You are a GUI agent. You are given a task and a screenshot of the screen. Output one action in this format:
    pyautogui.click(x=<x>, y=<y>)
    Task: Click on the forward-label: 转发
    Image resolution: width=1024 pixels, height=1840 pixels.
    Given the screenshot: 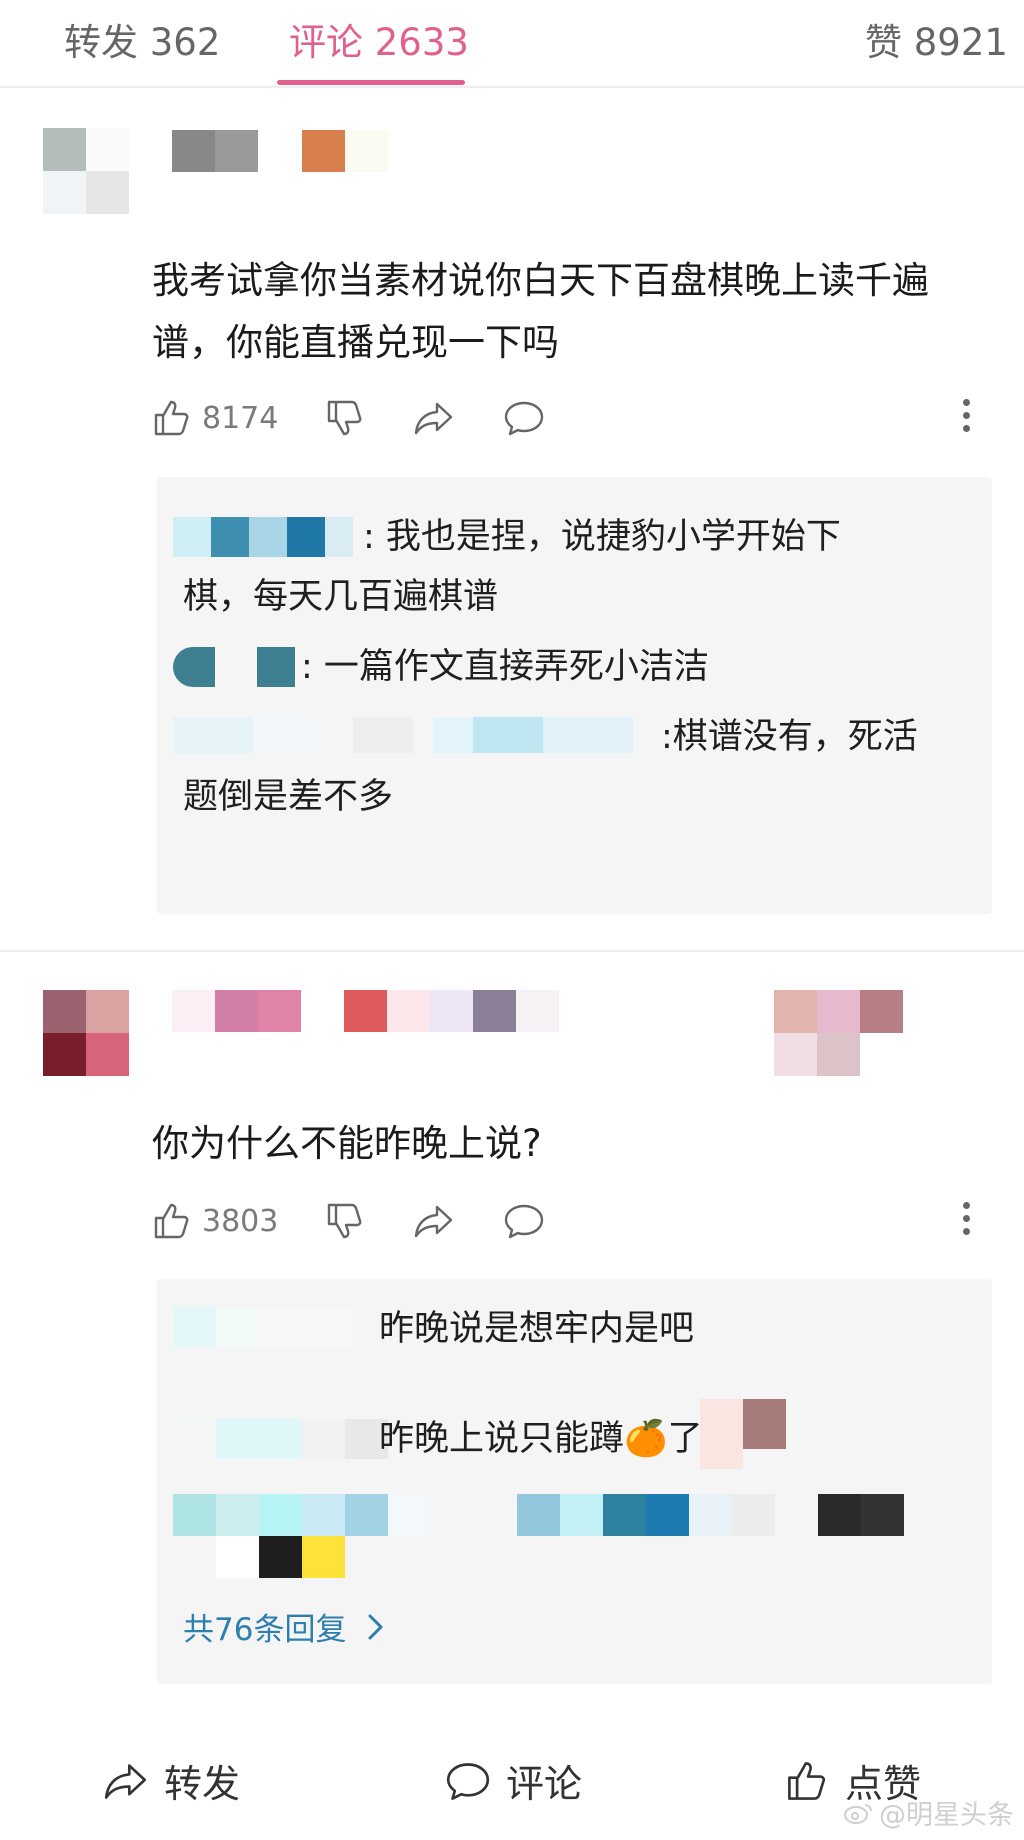 What is the action you would take?
    pyautogui.click(x=202, y=1784)
    